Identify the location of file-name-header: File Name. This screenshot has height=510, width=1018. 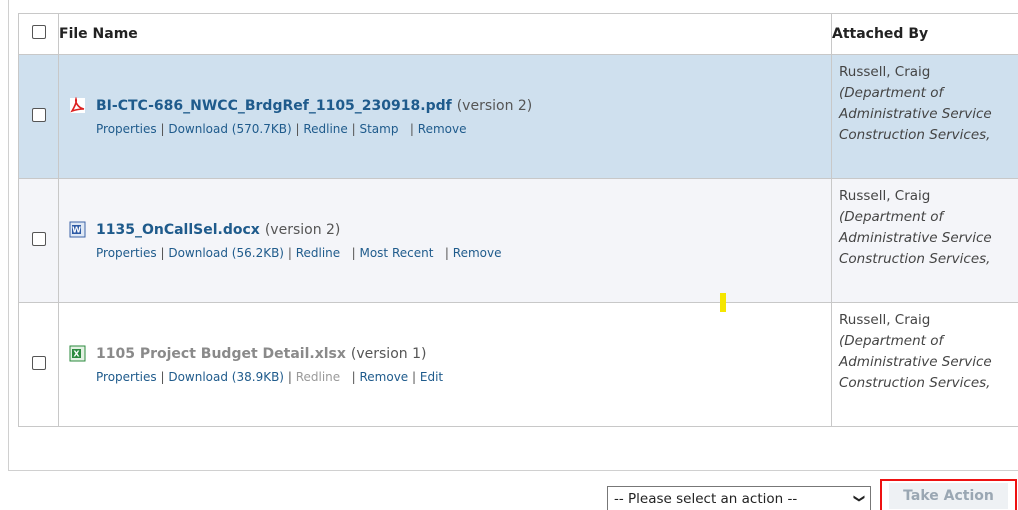
(445, 34).